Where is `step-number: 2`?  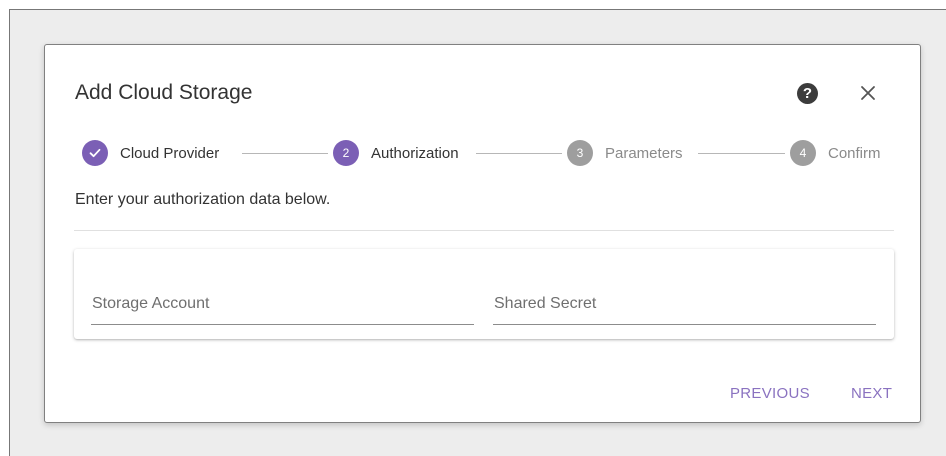 step-number: 2 is located at coordinates (346, 153).